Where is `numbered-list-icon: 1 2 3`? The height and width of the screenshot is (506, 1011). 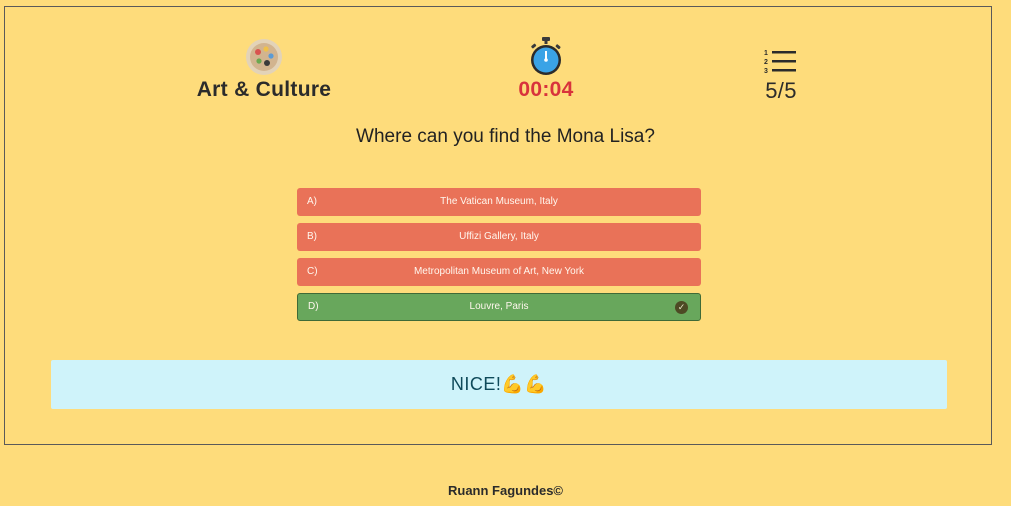 numbered-list-icon: 1 2 3 is located at coordinates (781, 56).